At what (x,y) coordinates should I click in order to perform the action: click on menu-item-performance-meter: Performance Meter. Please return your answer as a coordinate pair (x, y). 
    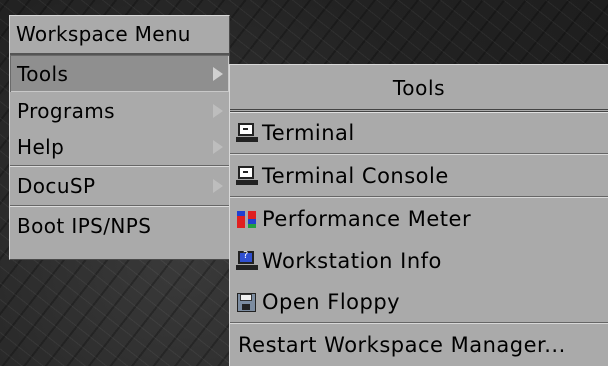
    Looking at the image, I should click on (419, 219).